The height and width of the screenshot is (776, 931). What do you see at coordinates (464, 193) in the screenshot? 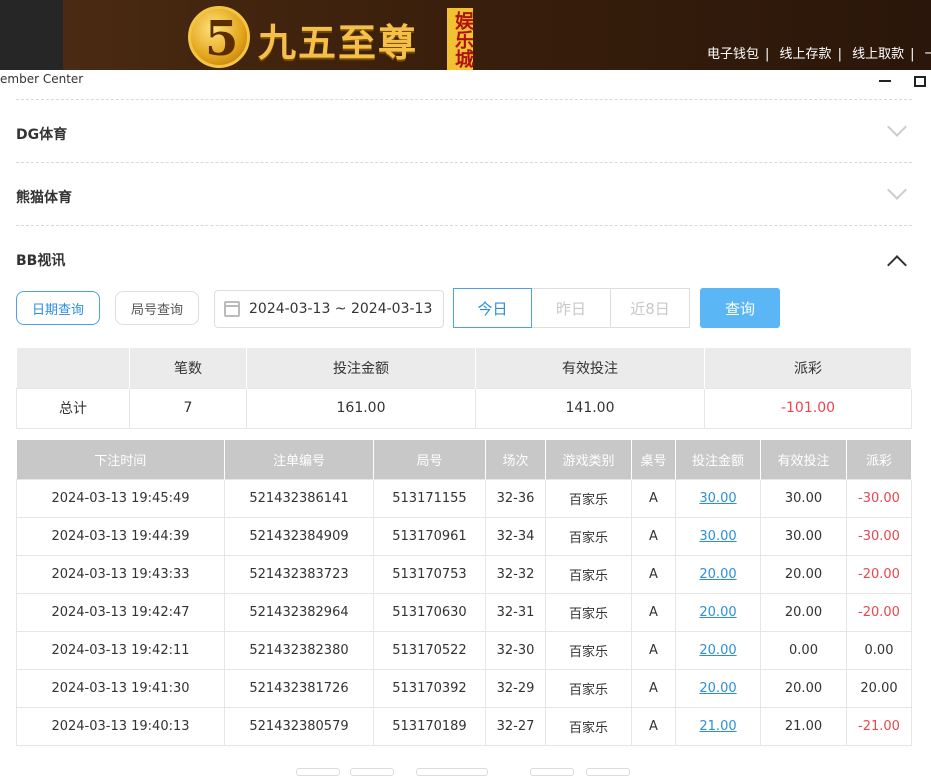
I see `section-panda-sports: 熊猫体育` at bounding box center [464, 193].